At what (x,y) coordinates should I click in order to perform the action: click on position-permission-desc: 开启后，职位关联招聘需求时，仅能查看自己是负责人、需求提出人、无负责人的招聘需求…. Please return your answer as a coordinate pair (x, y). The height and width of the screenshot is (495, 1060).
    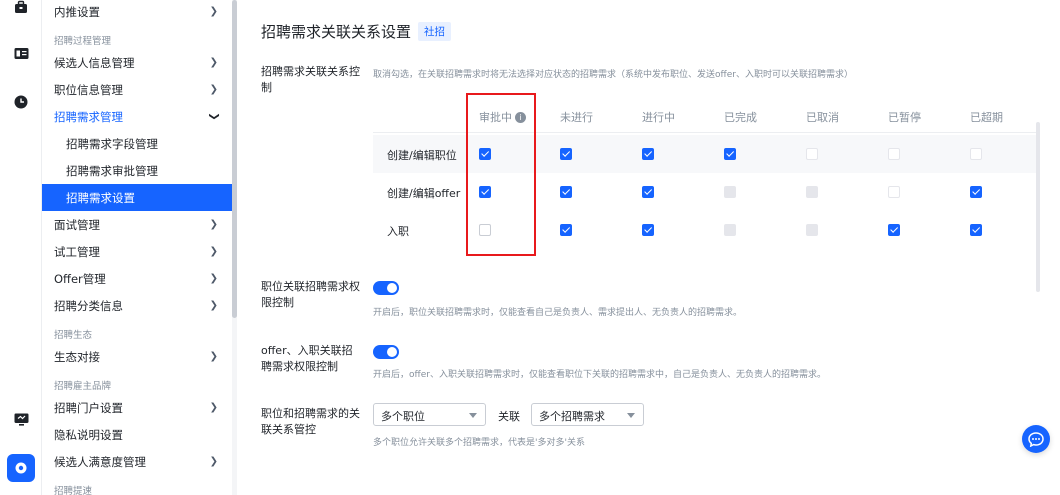
    Looking at the image, I should click on (558, 313).